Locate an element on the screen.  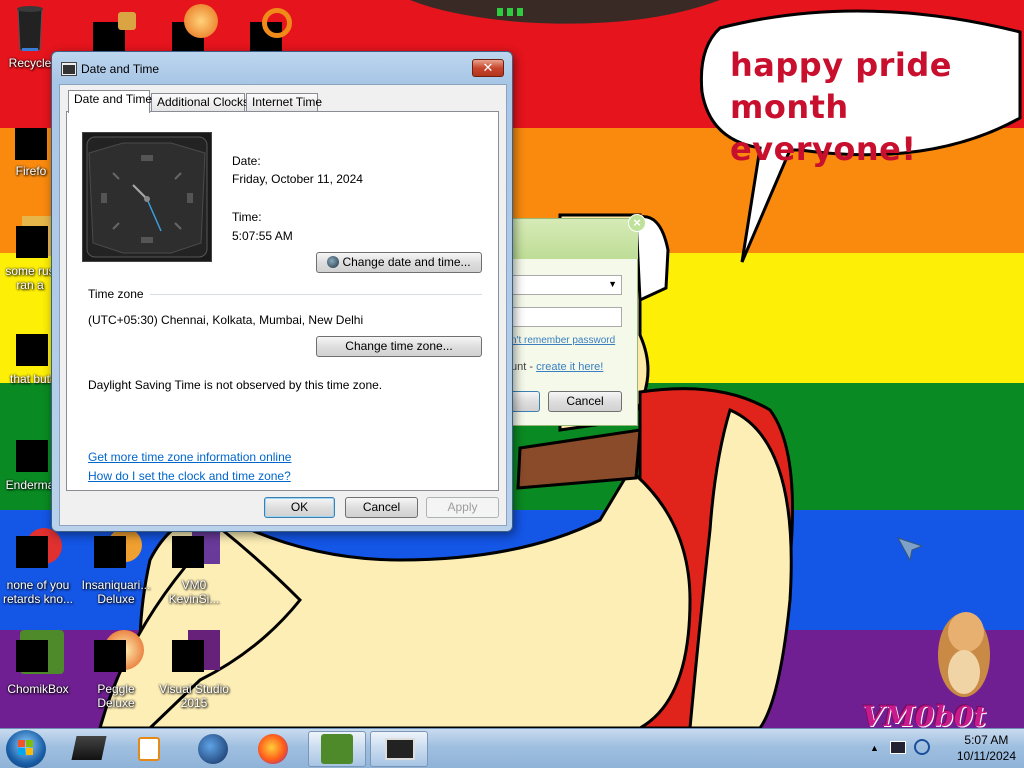
close-button: ✕ is located at coordinates (488, 68).